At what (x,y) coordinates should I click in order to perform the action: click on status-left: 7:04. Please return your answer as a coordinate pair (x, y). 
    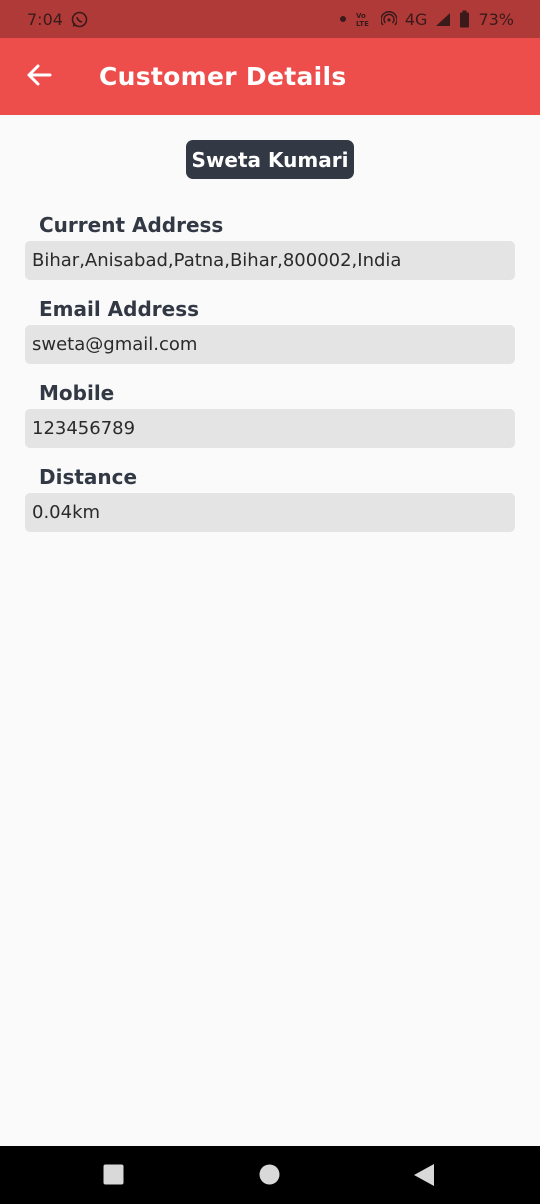
    Looking at the image, I should click on (57, 19).